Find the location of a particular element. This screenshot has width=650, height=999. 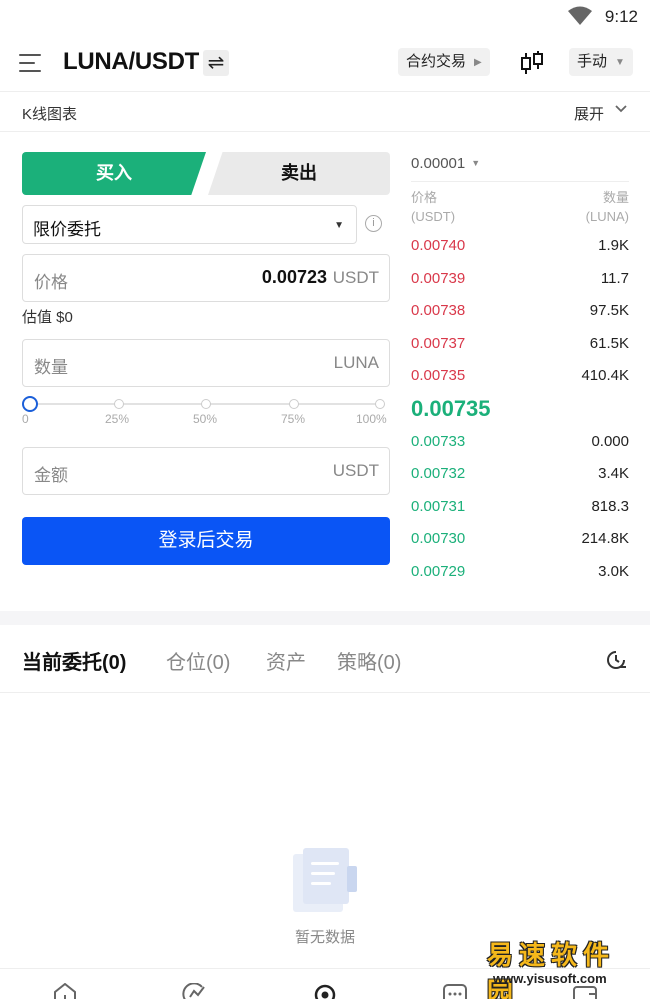

tab-positions: 仓位(0) is located at coordinates (198, 660).